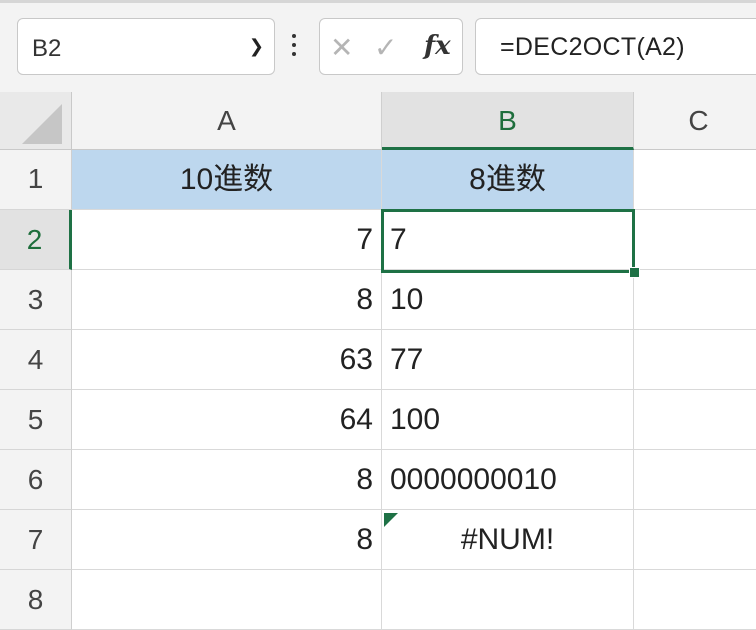 The width and height of the screenshot is (756, 630). I want to click on row-header-3: 3, so click(36, 300).